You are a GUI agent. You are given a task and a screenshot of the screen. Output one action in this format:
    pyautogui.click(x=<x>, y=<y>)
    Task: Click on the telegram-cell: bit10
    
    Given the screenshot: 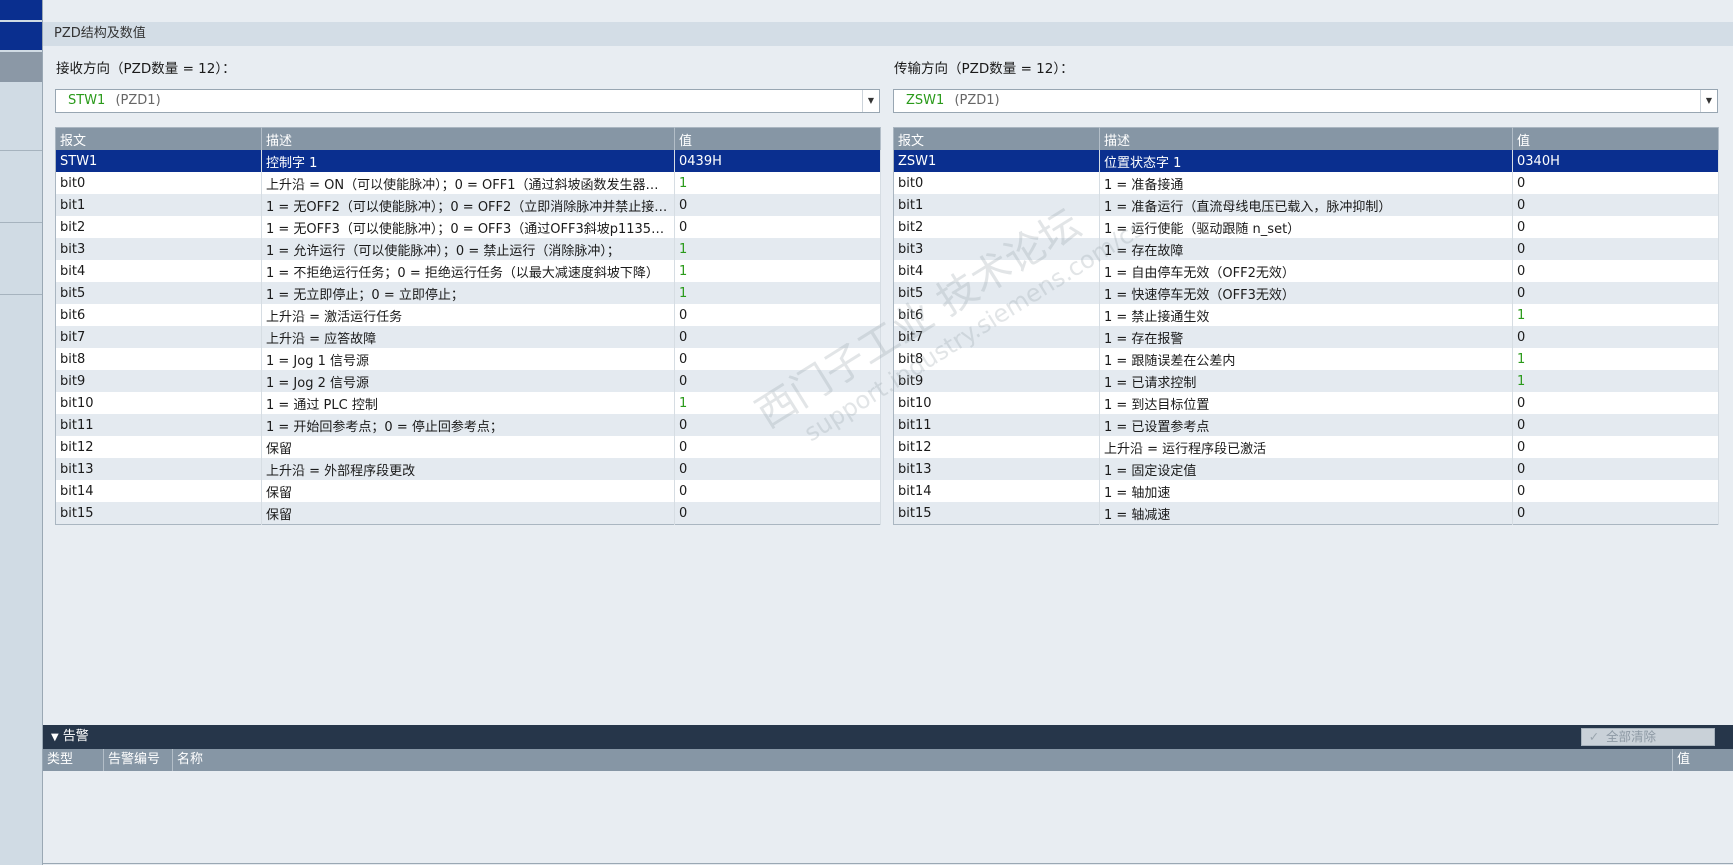 What is the action you would take?
    pyautogui.click(x=158, y=403)
    